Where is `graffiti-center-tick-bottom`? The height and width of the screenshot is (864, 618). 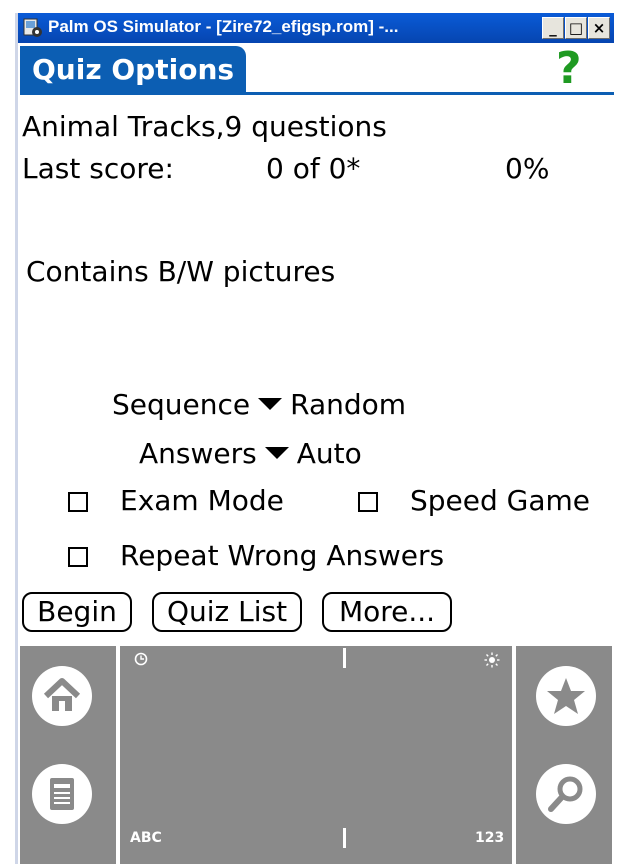
graffiti-center-tick-bottom is located at coordinates (344, 838).